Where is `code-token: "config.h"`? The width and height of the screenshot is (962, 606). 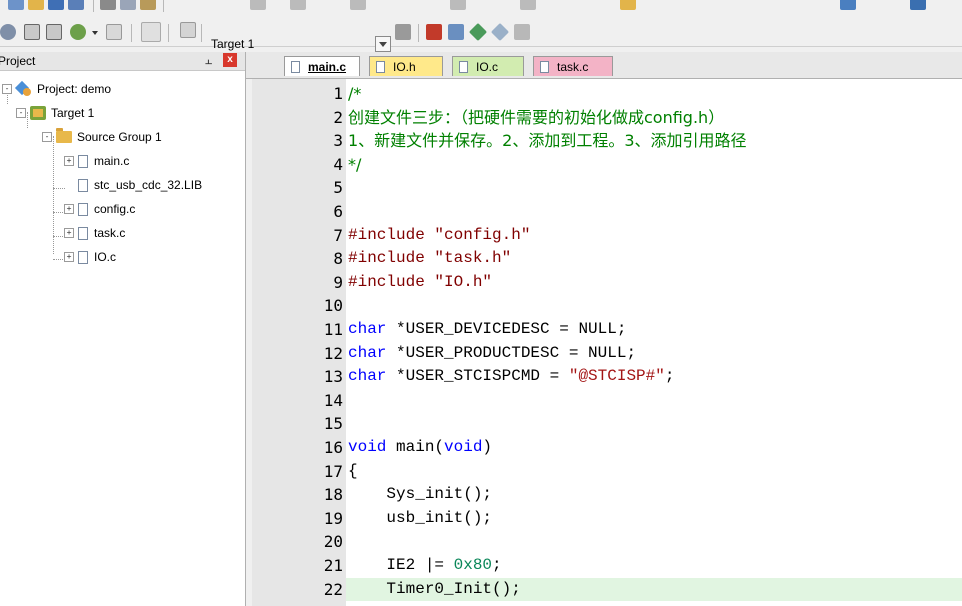 code-token: "config.h" is located at coordinates (482, 234).